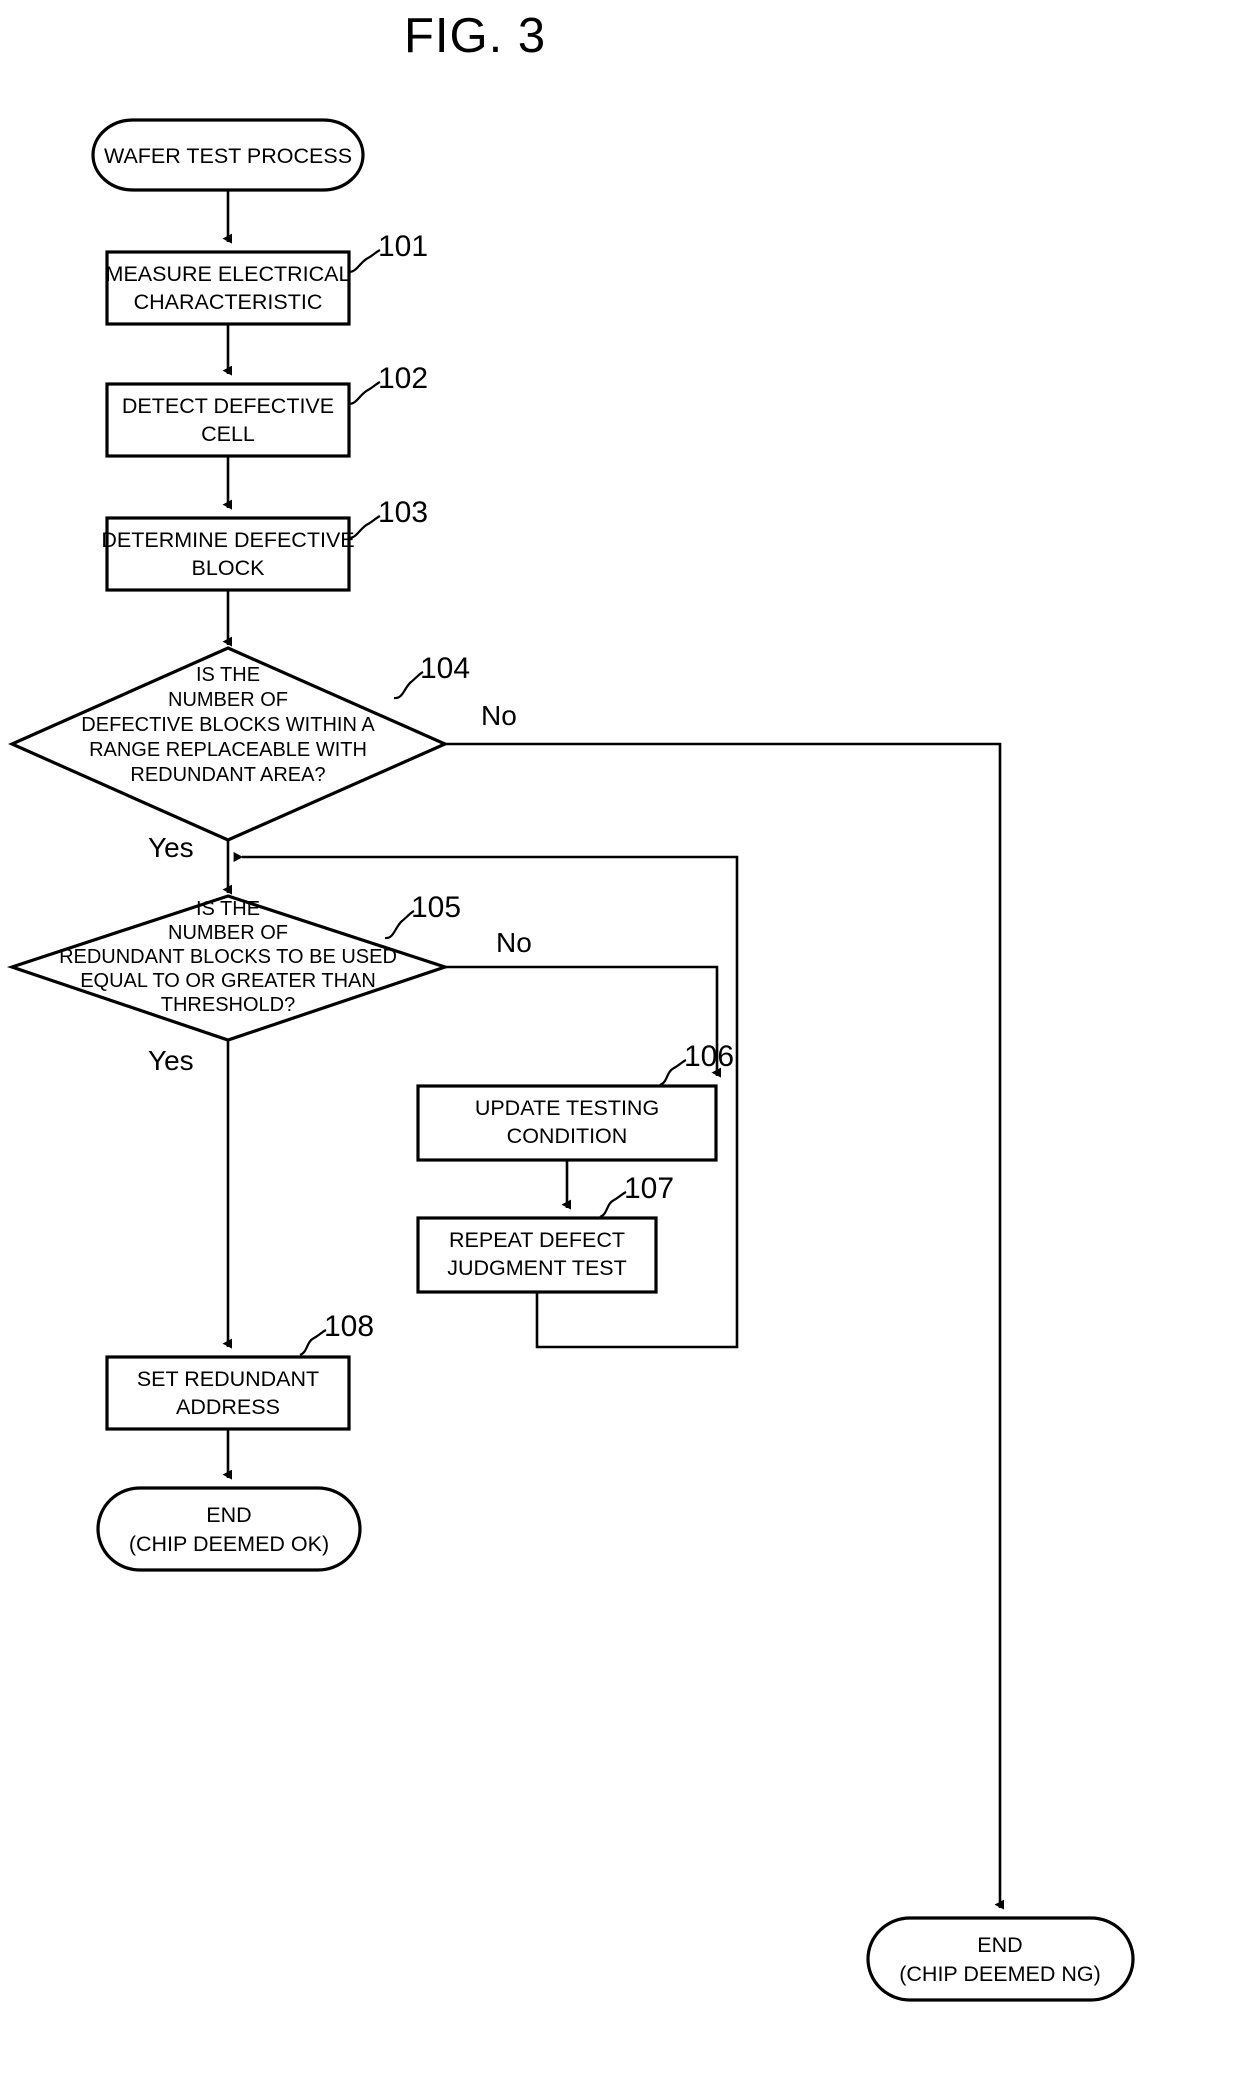 The height and width of the screenshot is (2079, 1240). What do you see at coordinates (537, 1240) in the screenshot?
I see `process-107-line1: REPEAT DEFECT` at bounding box center [537, 1240].